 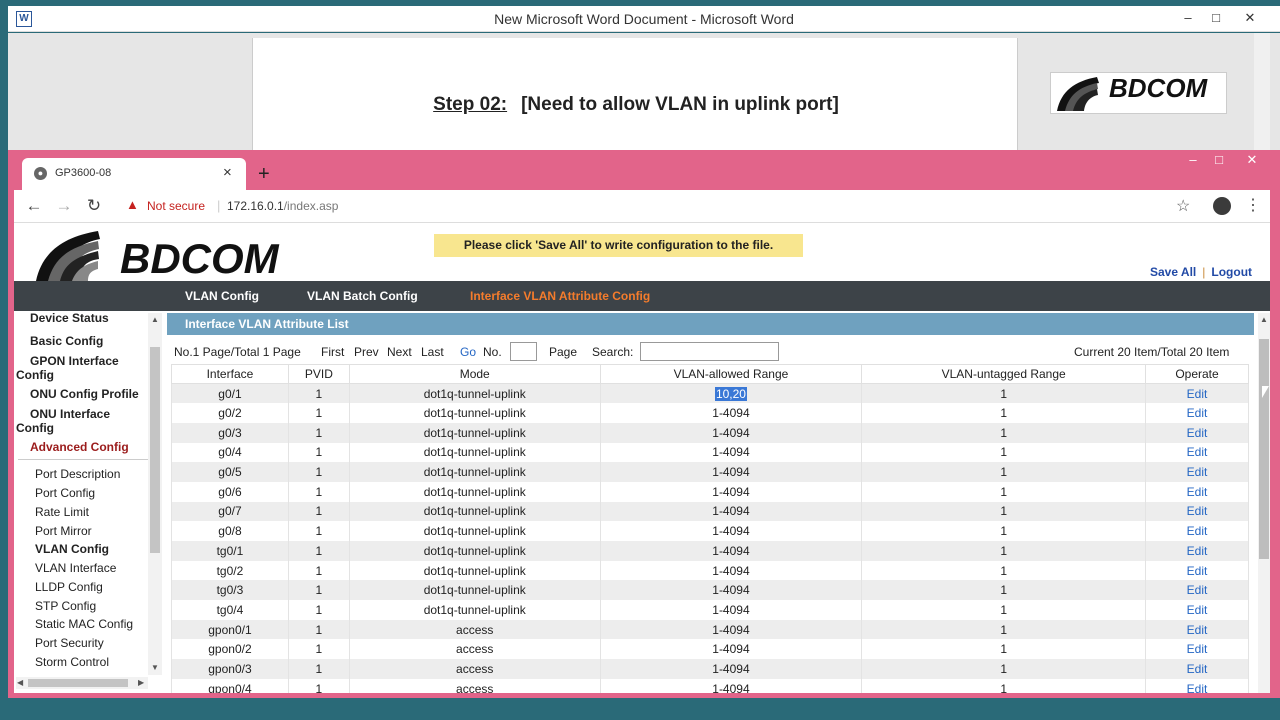 What do you see at coordinates (155, 319) in the screenshot?
I see `scroll-up-icon: ▲` at bounding box center [155, 319].